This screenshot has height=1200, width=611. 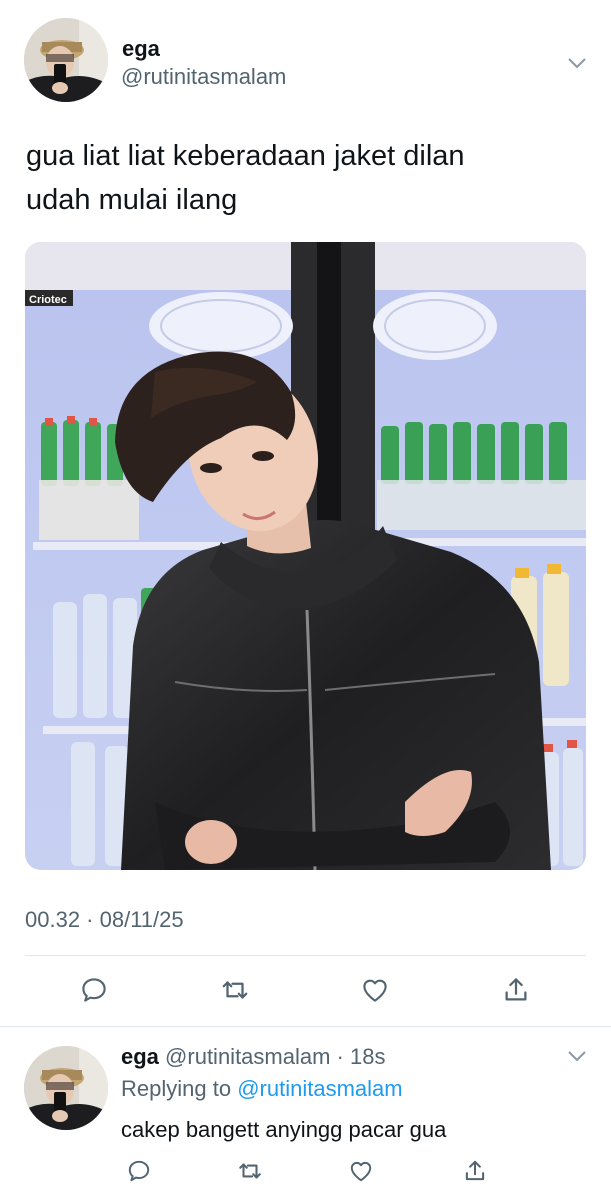 What do you see at coordinates (305, 992) in the screenshot?
I see `tweet-actions` at bounding box center [305, 992].